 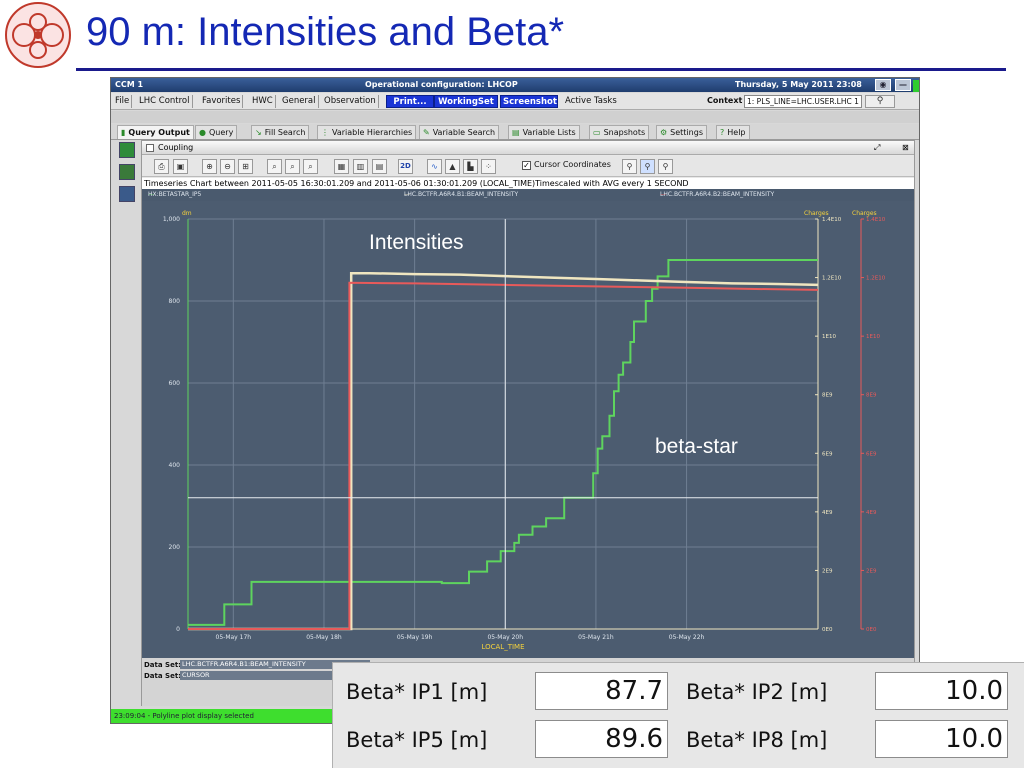 I want to click on split-icon: ▤, so click(x=379, y=166).